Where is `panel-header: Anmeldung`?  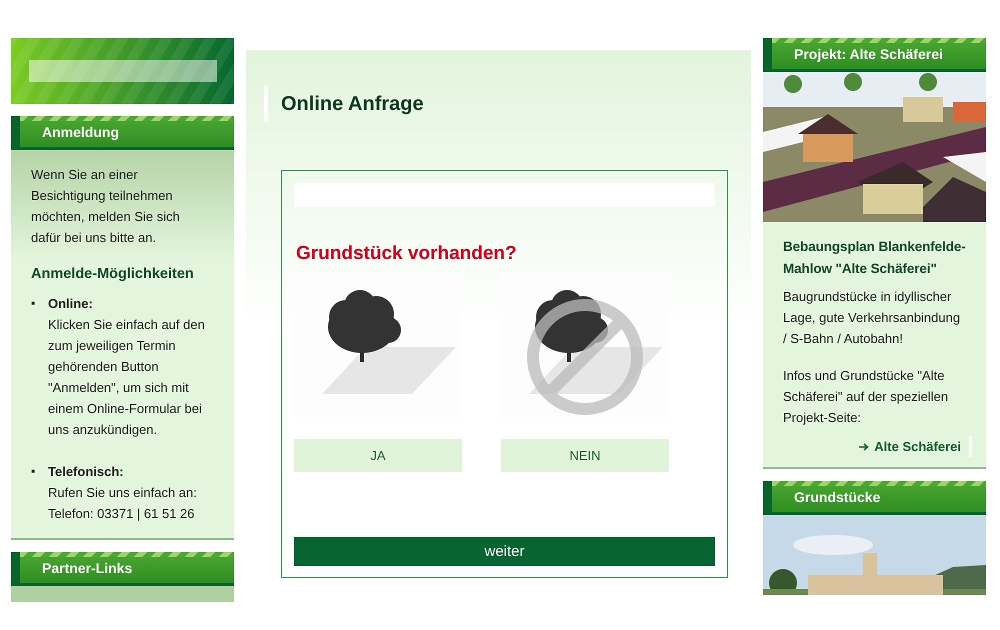 panel-header: Anmeldung is located at coordinates (122, 133).